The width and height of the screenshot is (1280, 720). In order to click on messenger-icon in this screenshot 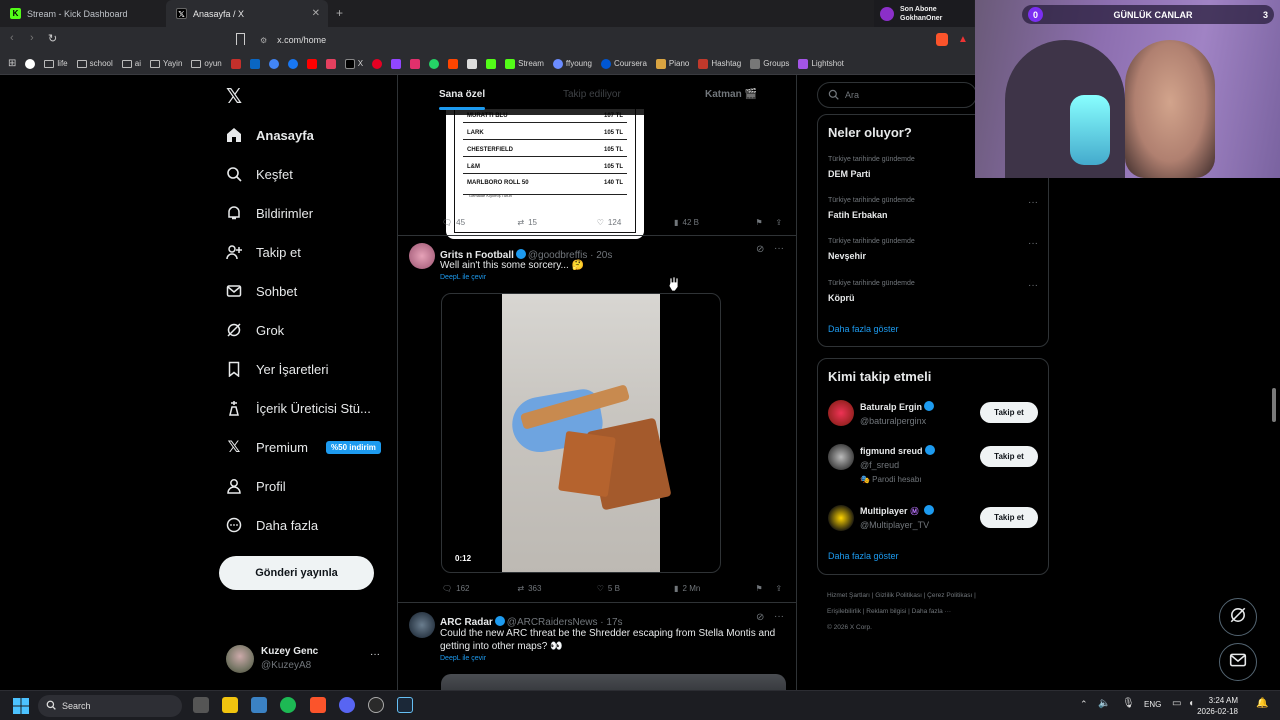, I will do `click(292, 63)`.